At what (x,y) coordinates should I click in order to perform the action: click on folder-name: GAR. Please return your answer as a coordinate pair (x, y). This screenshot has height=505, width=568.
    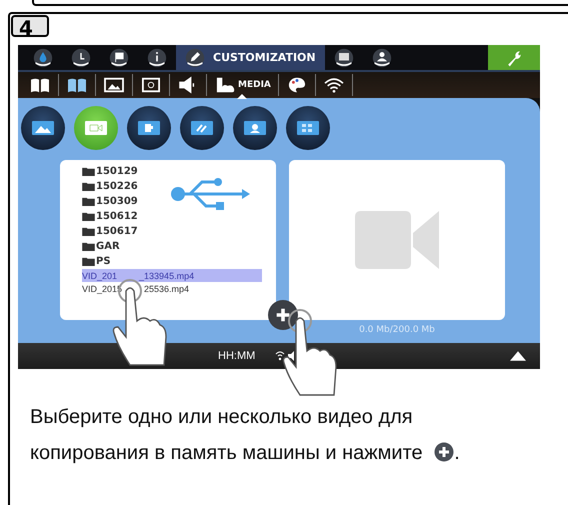
    Looking at the image, I should click on (108, 246).